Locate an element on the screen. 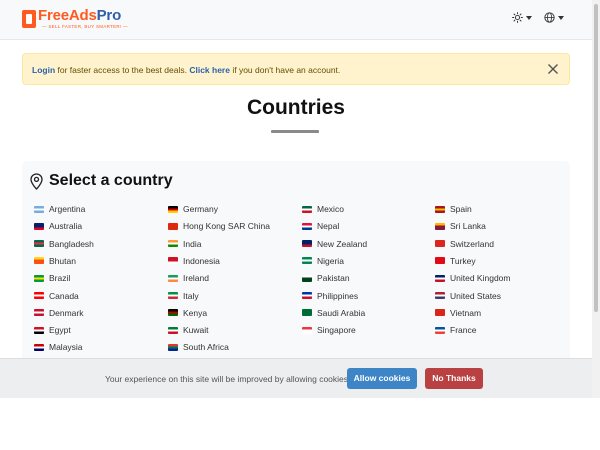 This screenshot has height=450, width=600. country-link: Bangladesh is located at coordinates (64, 244).